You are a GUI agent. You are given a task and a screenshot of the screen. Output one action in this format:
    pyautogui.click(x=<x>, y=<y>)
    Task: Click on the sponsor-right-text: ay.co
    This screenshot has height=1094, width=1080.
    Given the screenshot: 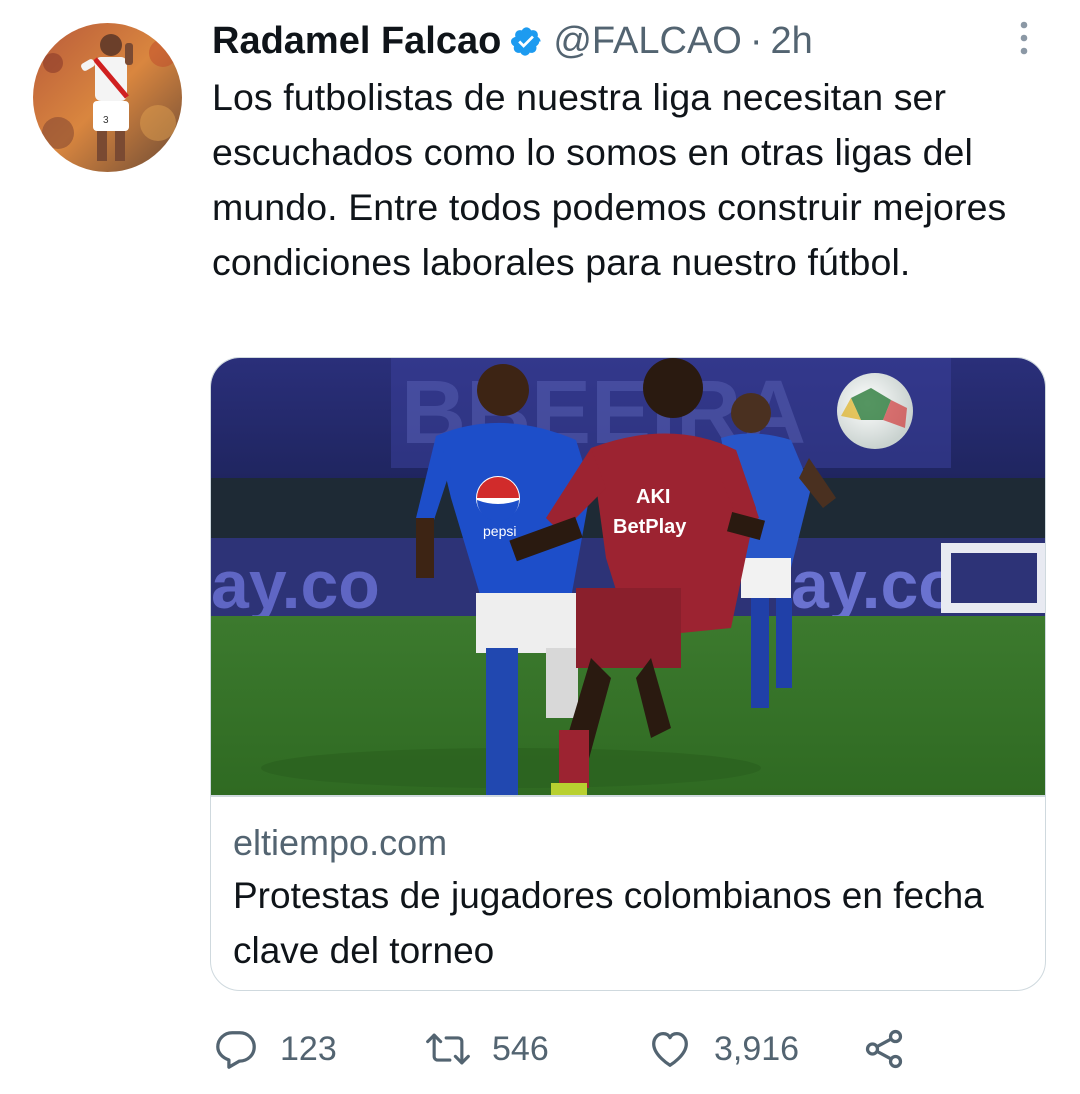 What is the action you would take?
    pyautogui.click(x=875, y=585)
    